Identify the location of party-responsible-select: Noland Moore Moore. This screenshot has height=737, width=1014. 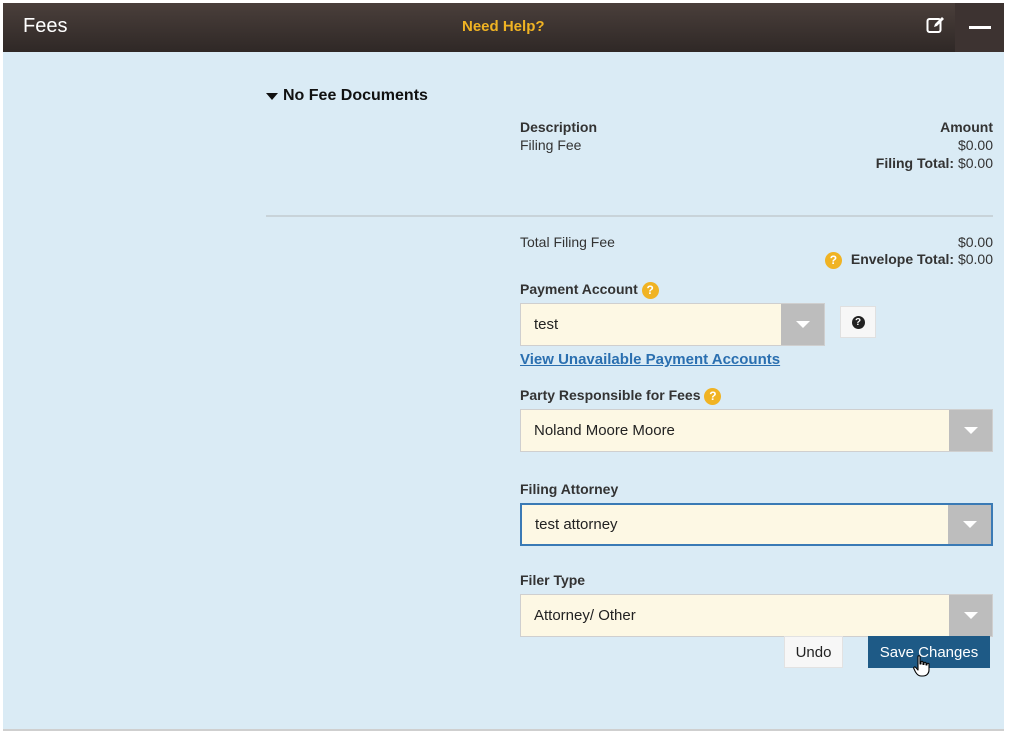
(756, 430).